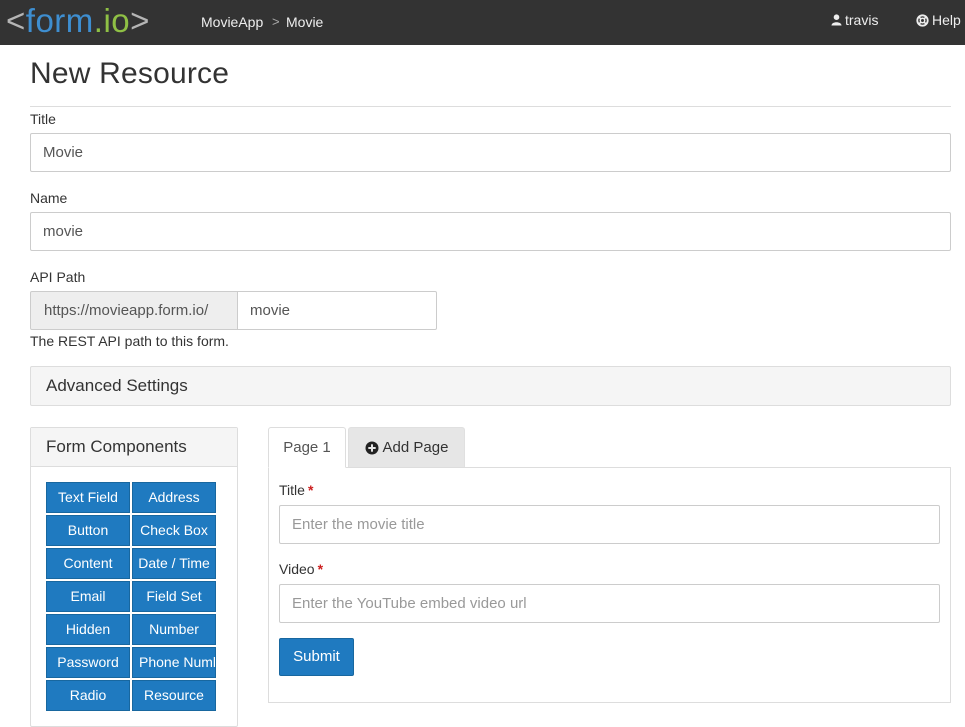  I want to click on api-path-label: API Path, so click(58, 277).